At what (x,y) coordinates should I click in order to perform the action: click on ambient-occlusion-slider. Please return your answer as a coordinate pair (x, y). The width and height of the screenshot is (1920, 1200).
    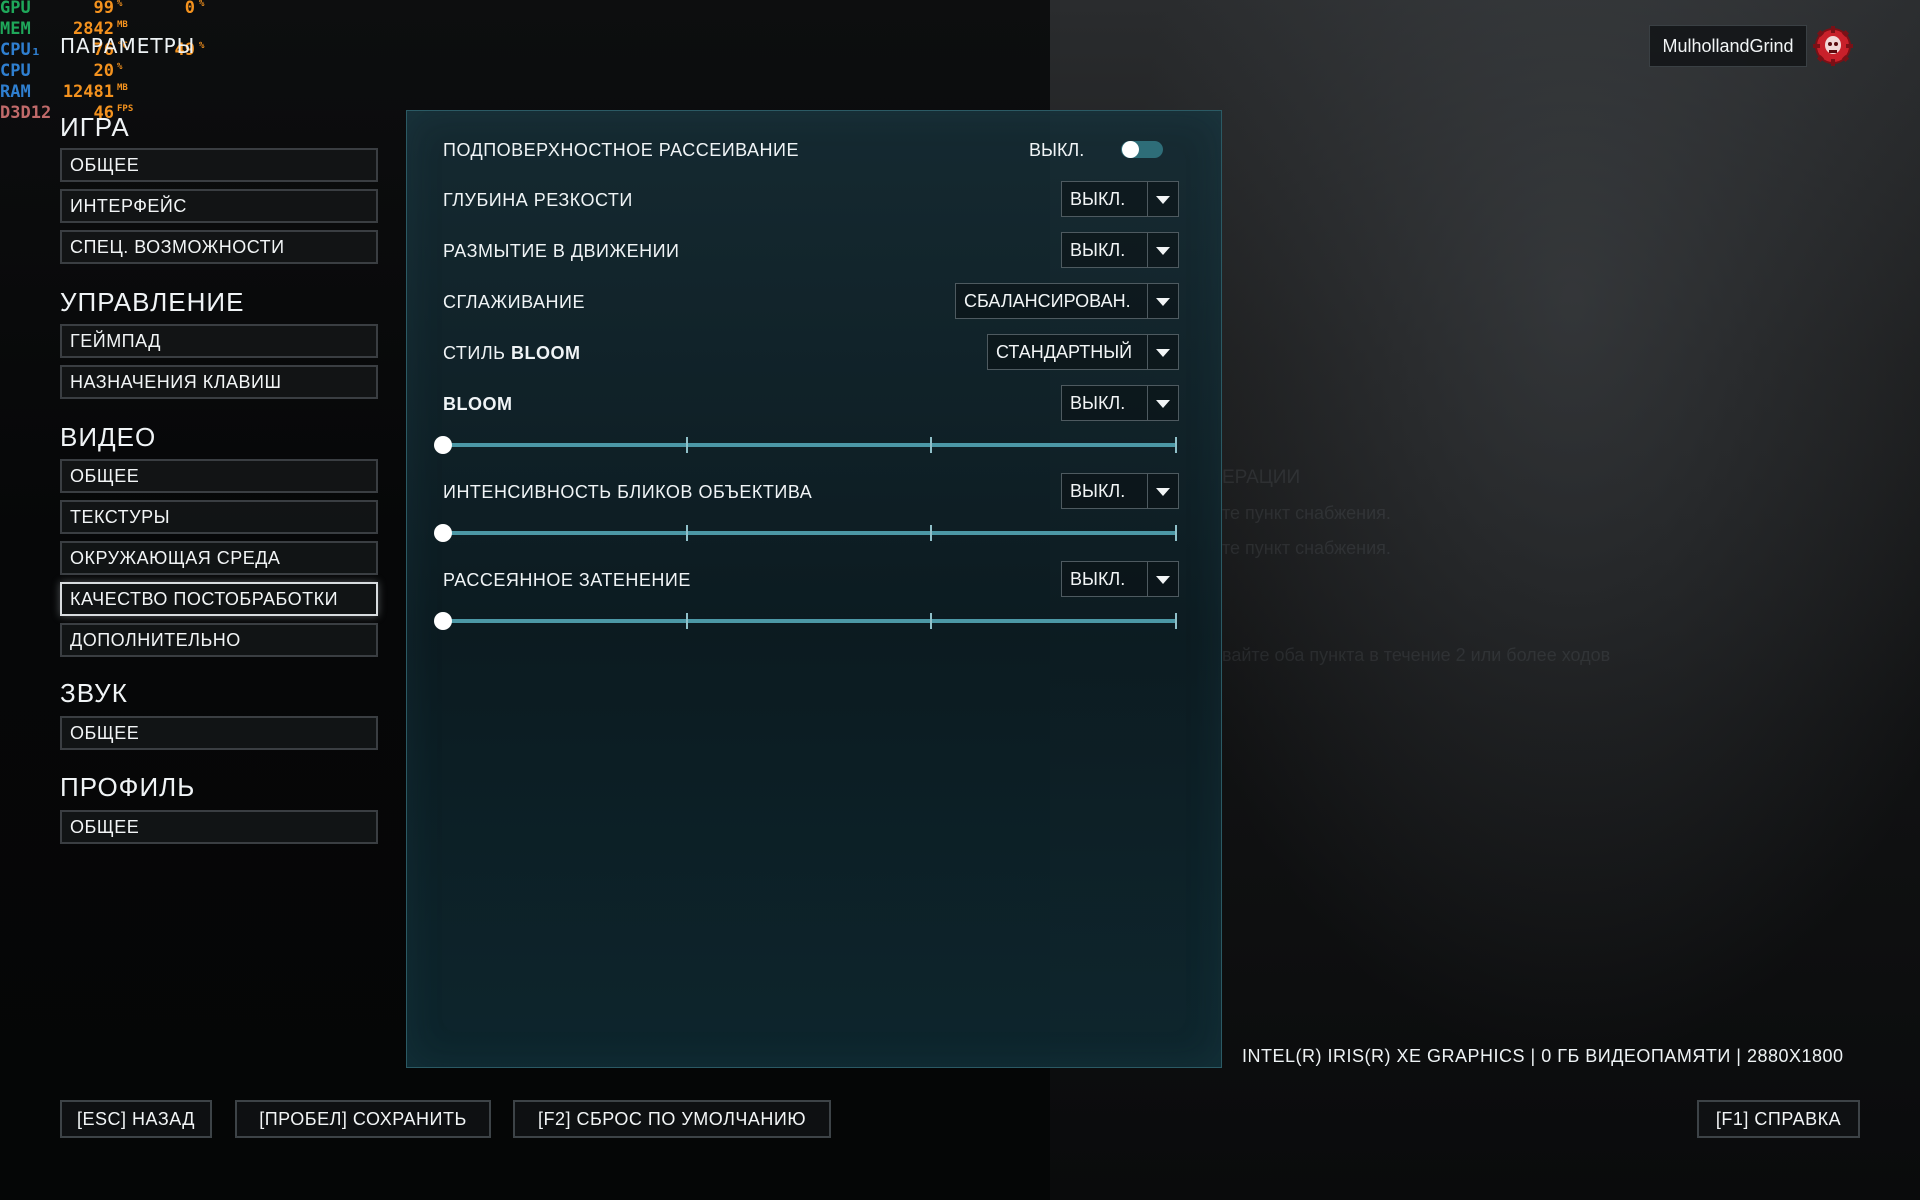
    Looking at the image, I should click on (805, 621).